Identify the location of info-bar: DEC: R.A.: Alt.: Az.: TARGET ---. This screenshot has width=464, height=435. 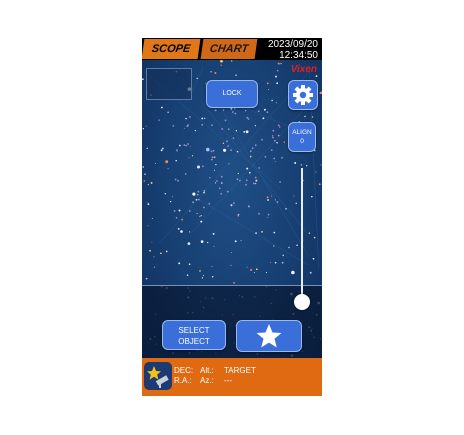
(232, 377).